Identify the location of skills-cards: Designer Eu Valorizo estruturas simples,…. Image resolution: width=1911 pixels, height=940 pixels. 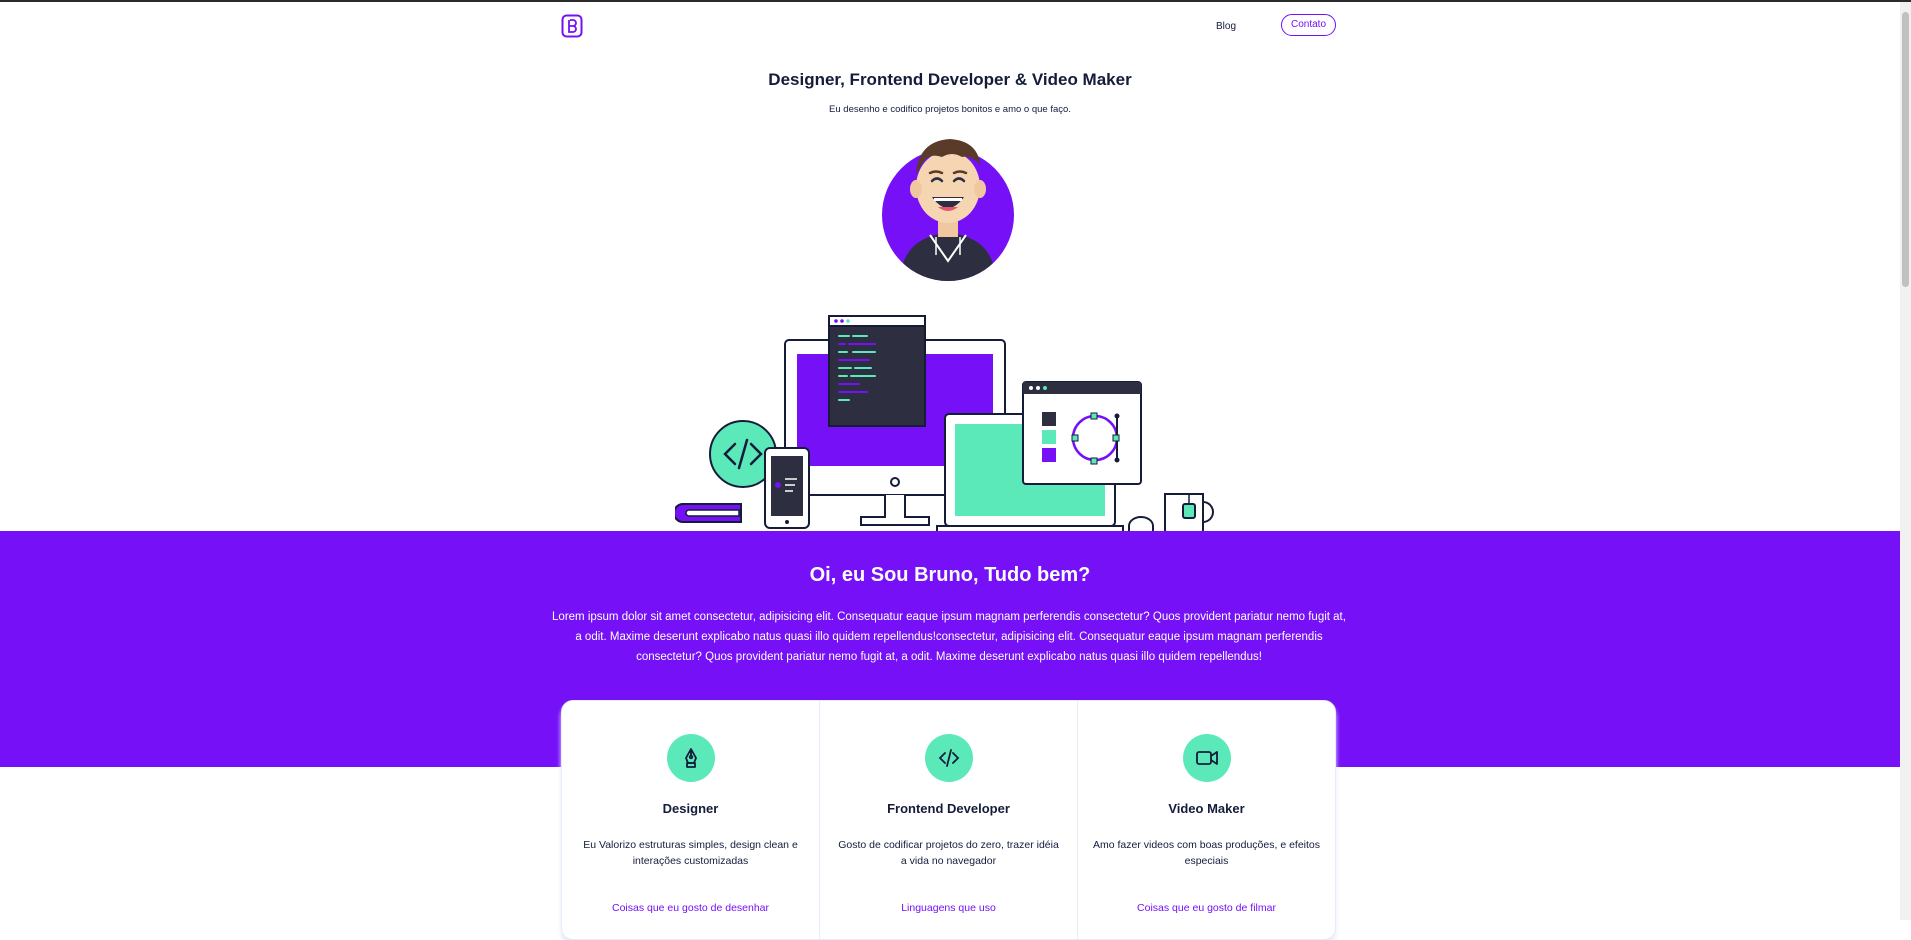
(948, 820).